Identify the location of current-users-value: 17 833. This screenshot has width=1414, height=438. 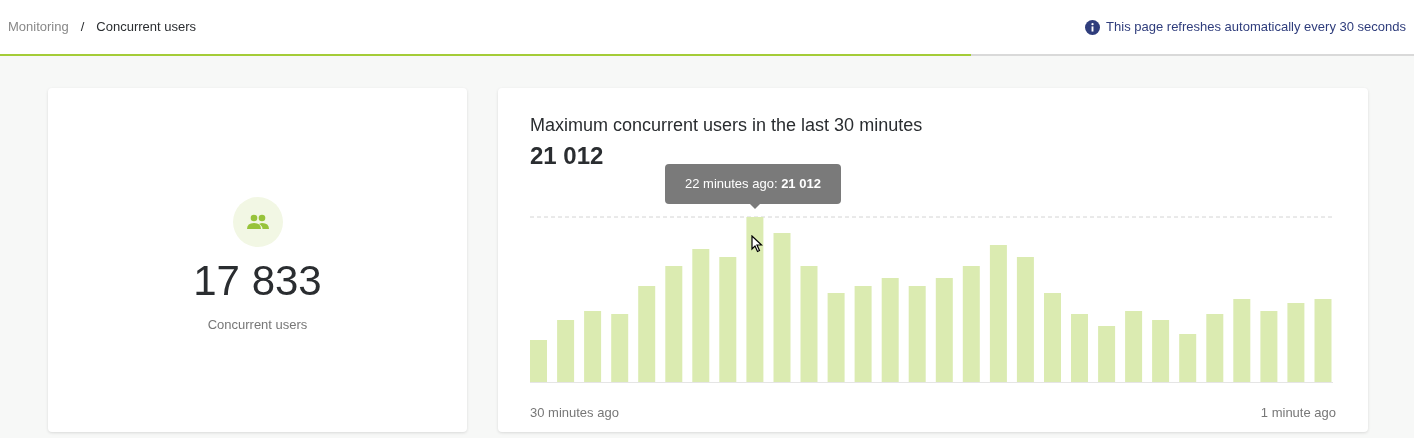
(257, 281).